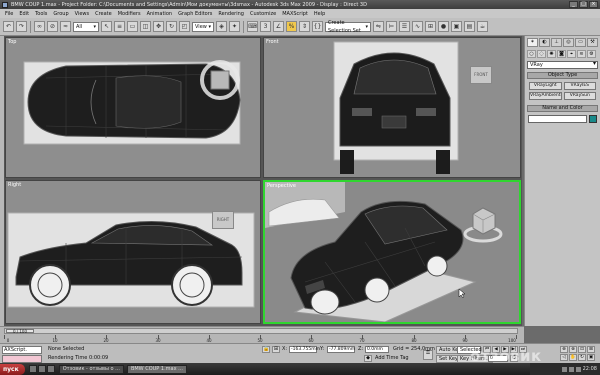  I want to click on viewport-front-label: Front, so click(272, 42).